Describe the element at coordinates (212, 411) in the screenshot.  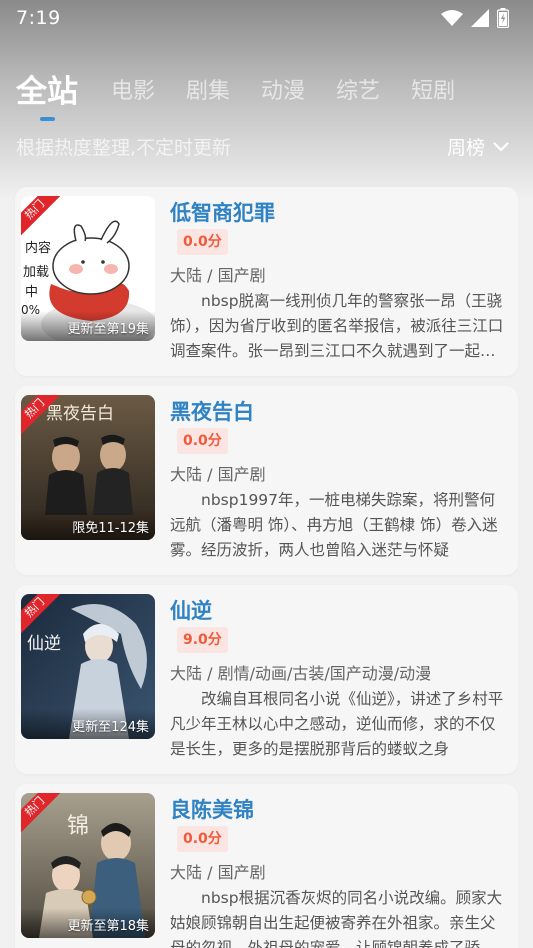
I see `item-title: 黑夜告白` at that location.